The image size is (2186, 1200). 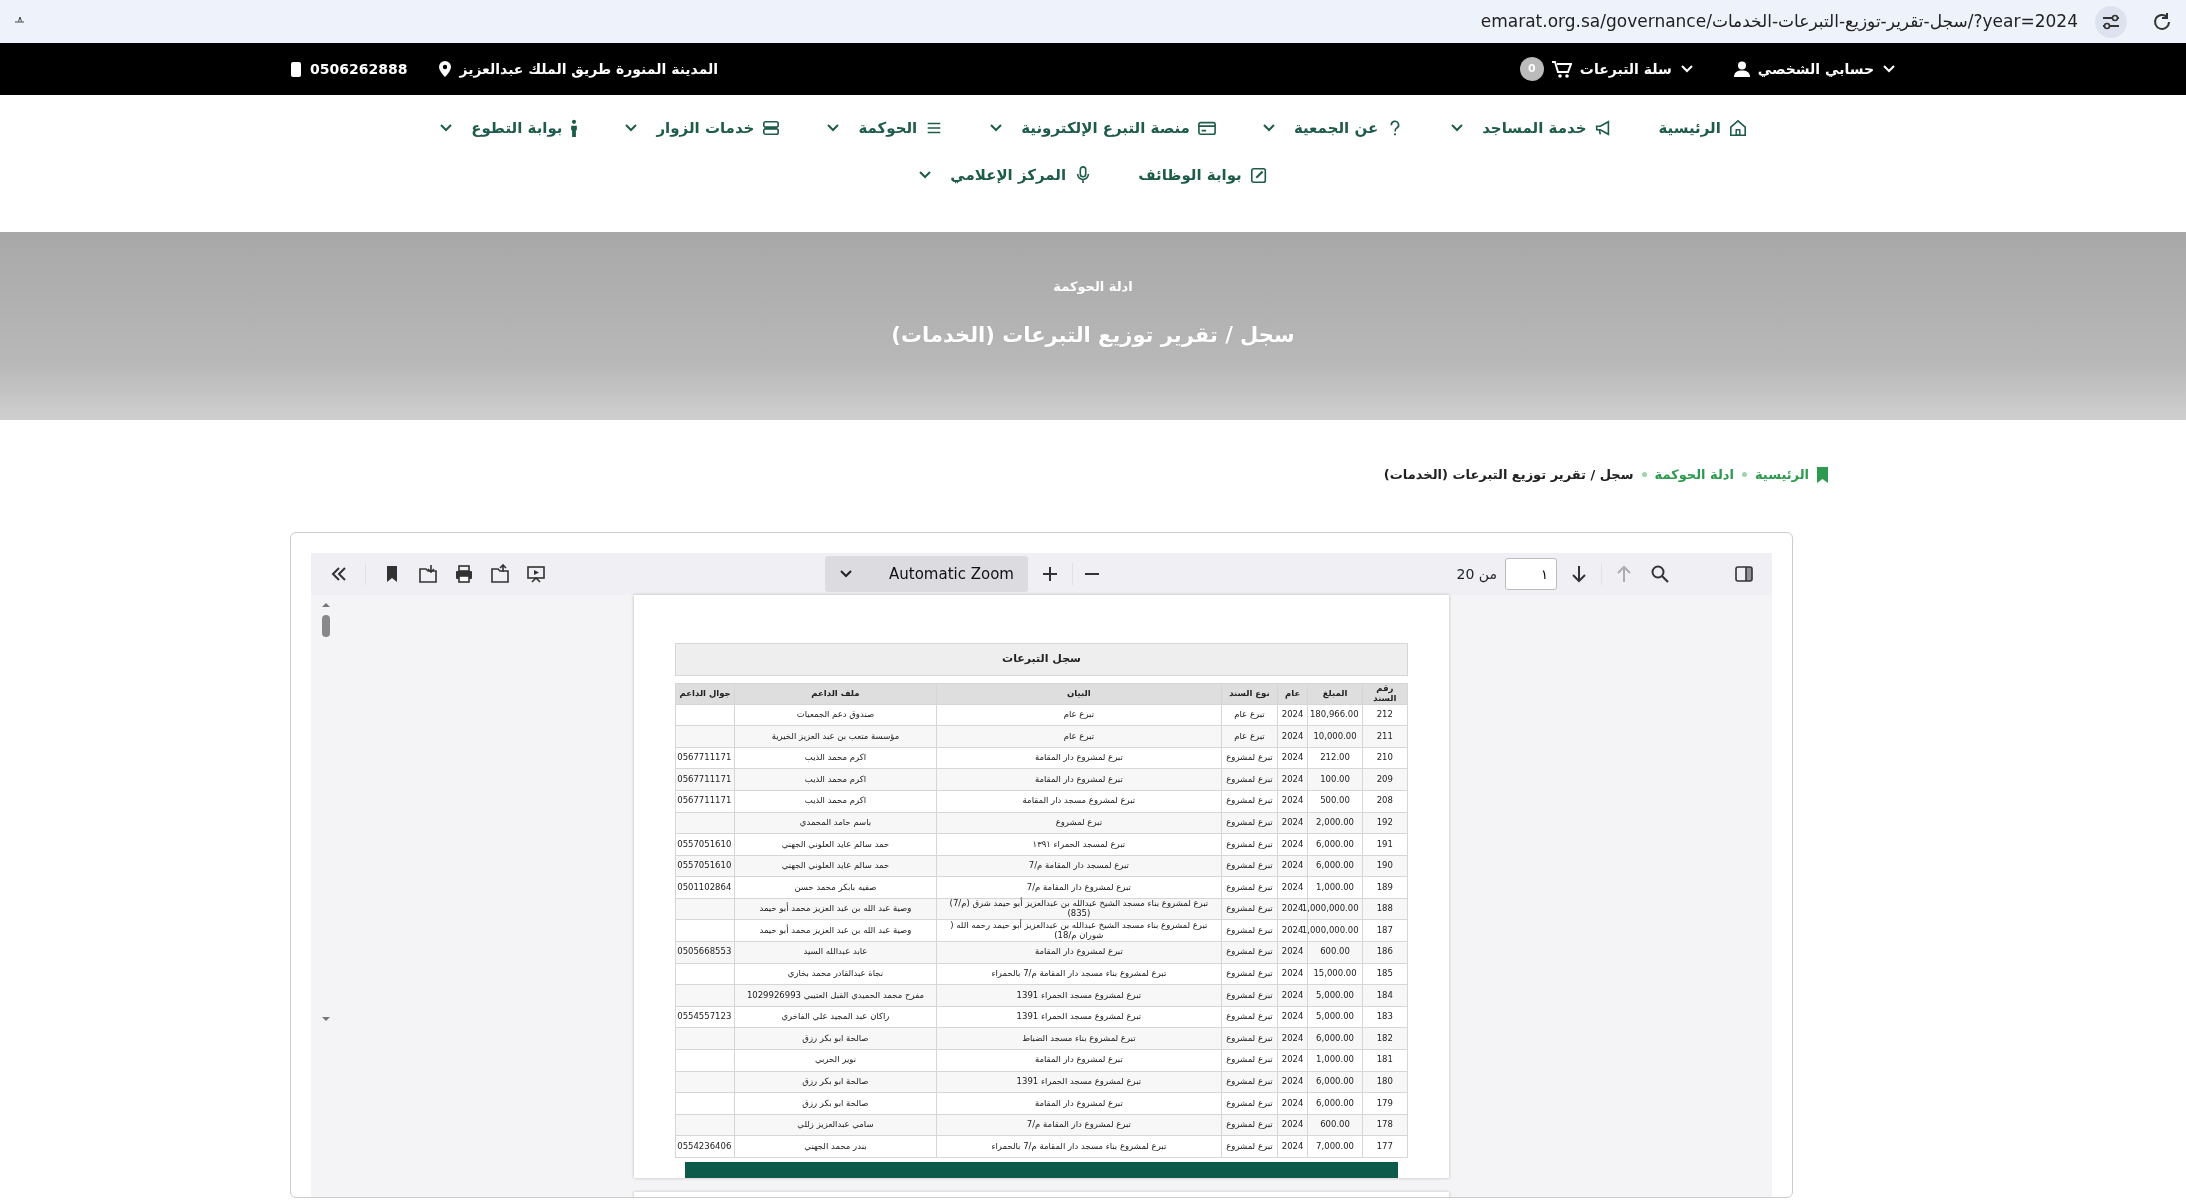 I want to click on account-link: حسابي الشخصي, so click(x=1814, y=69).